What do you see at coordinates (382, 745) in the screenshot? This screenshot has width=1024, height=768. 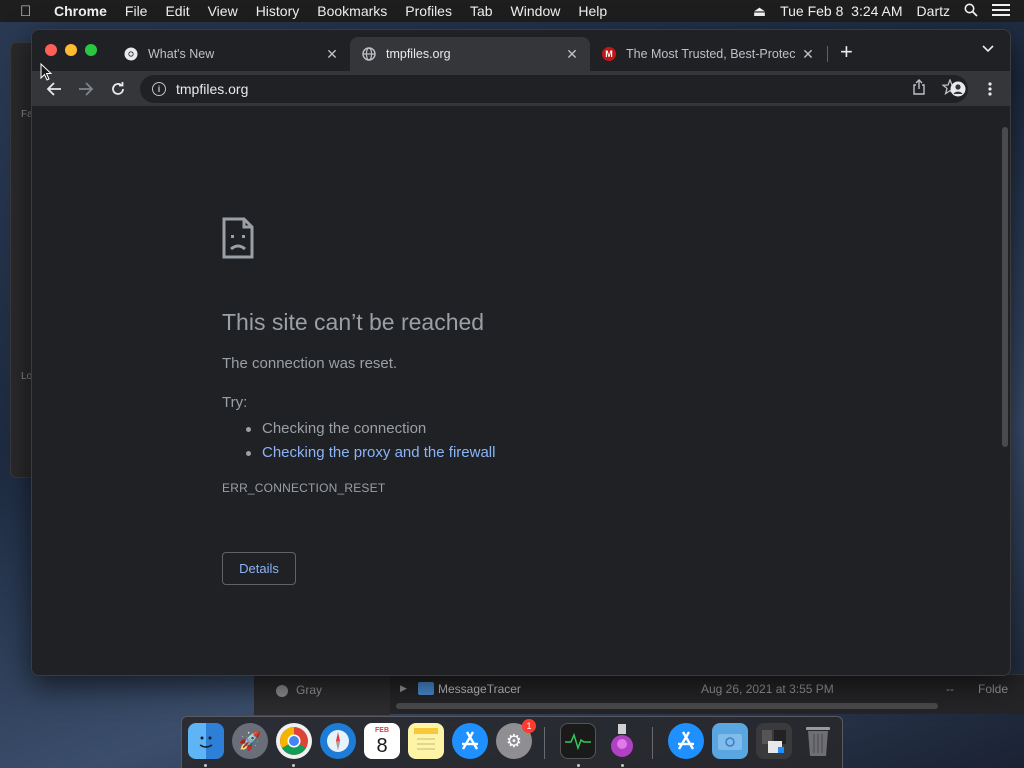 I see `calendar-day: 8` at bounding box center [382, 745].